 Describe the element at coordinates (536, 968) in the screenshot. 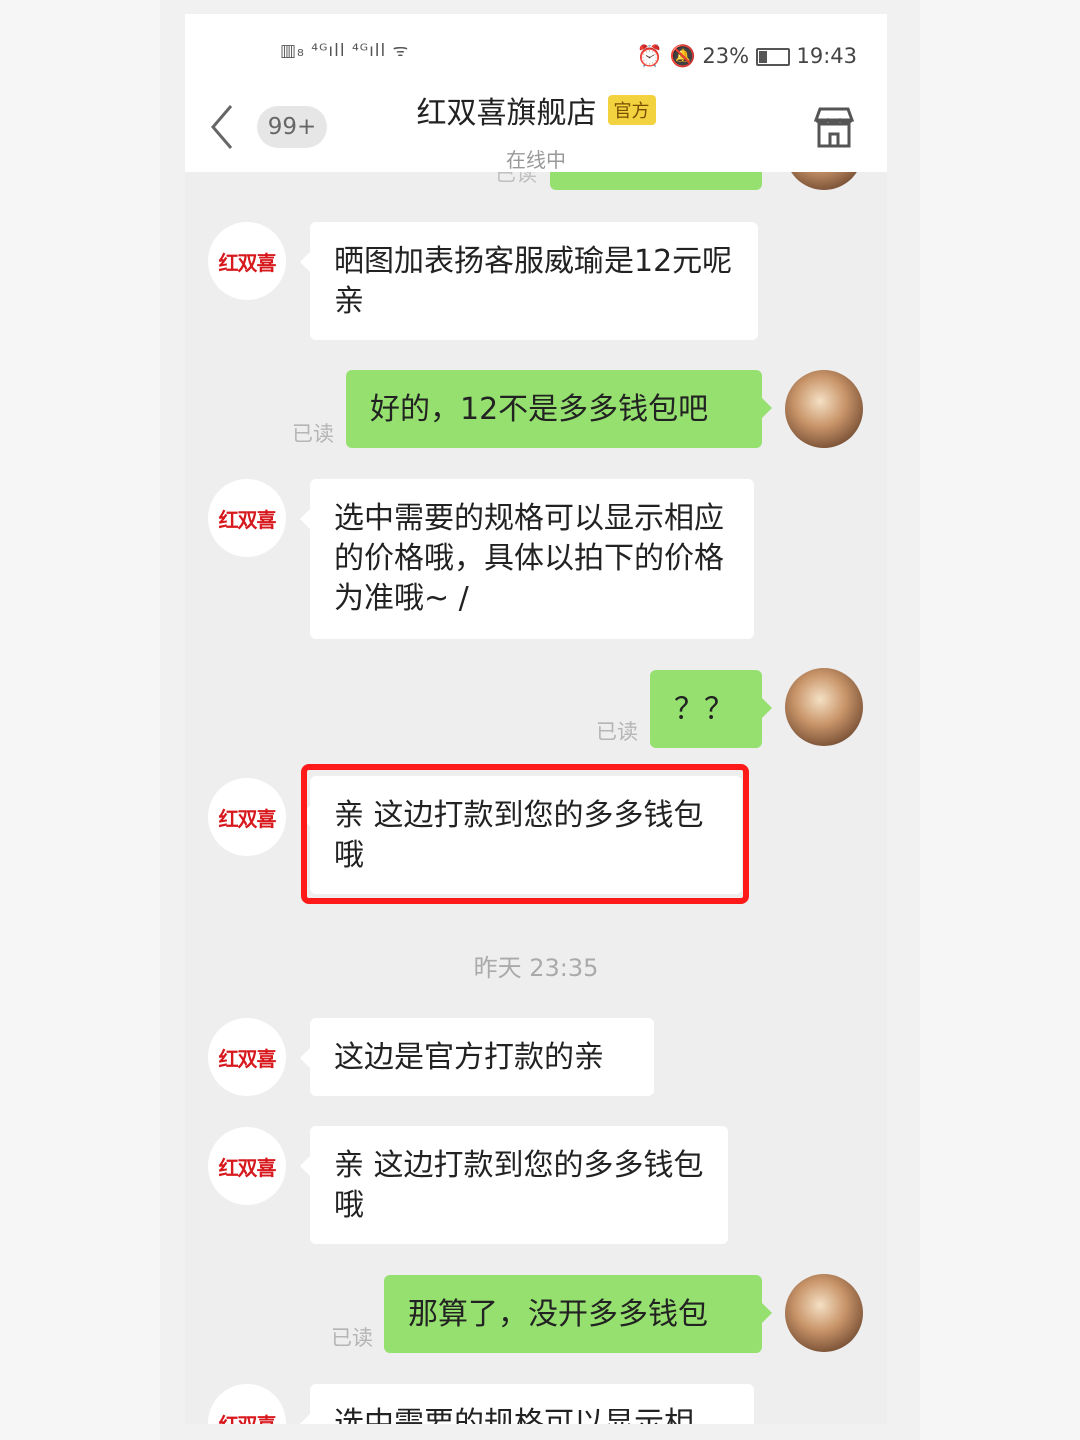

I see `time-separator: 昨天 23:35` at that location.